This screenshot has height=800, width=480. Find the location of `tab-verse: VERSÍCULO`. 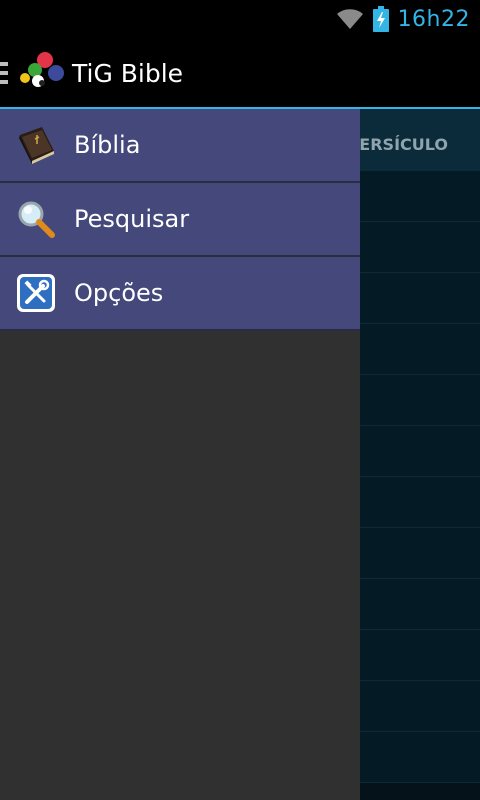

tab-verse: VERSÍCULO is located at coordinates (397, 144).